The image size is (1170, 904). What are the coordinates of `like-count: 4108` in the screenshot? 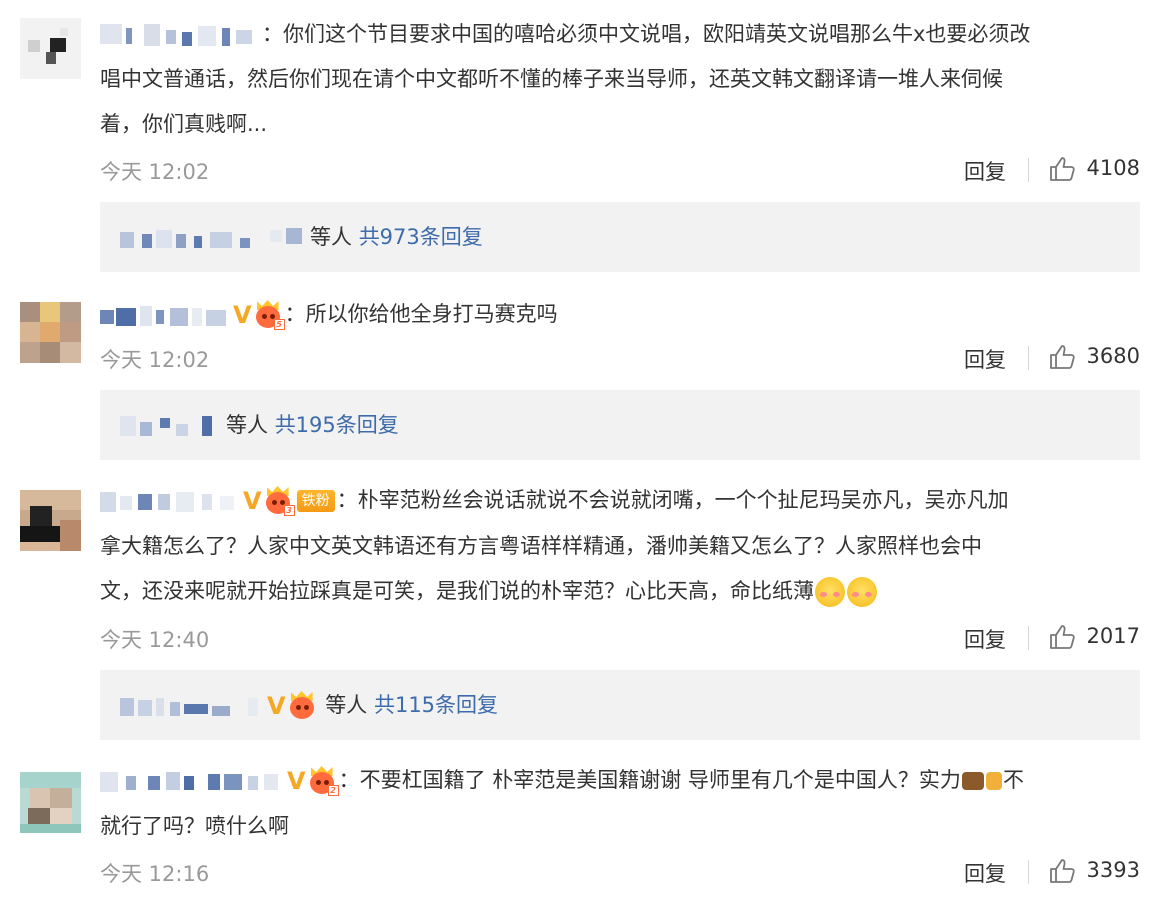 It's located at (1113, 168).